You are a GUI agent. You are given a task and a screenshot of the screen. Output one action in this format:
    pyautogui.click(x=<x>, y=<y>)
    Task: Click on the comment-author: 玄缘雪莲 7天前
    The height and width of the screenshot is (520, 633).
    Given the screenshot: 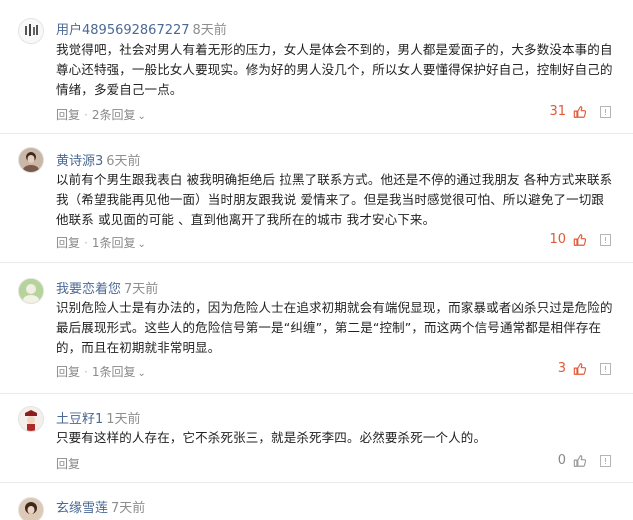 What is the action you would take?
    pyautogui.click(x=100, y=506)
    